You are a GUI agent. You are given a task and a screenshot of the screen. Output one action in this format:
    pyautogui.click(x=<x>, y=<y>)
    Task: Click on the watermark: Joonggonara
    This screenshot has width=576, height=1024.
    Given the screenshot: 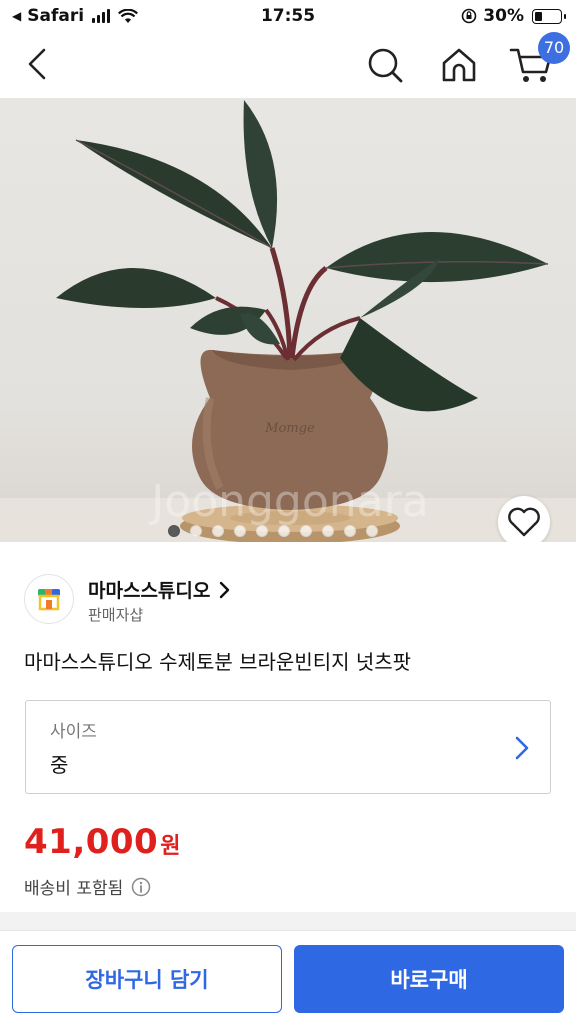 What is the action you would take?
    pyautogui.click(x=288, y=501)
    